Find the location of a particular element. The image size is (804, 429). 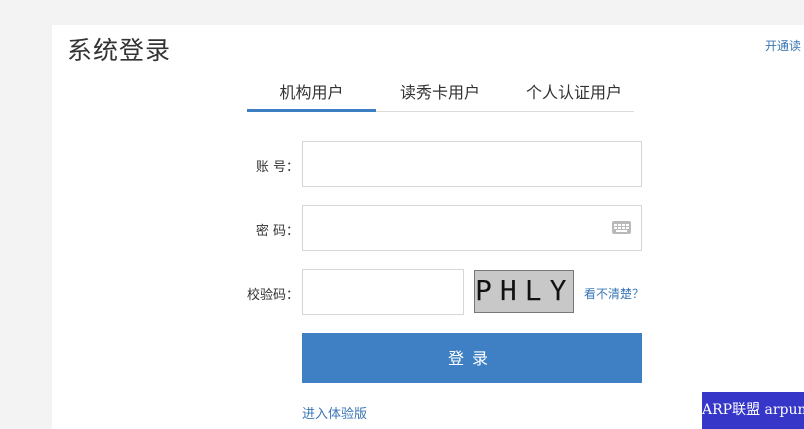

account-label: 账 号： is located at coordinates (277, 167).